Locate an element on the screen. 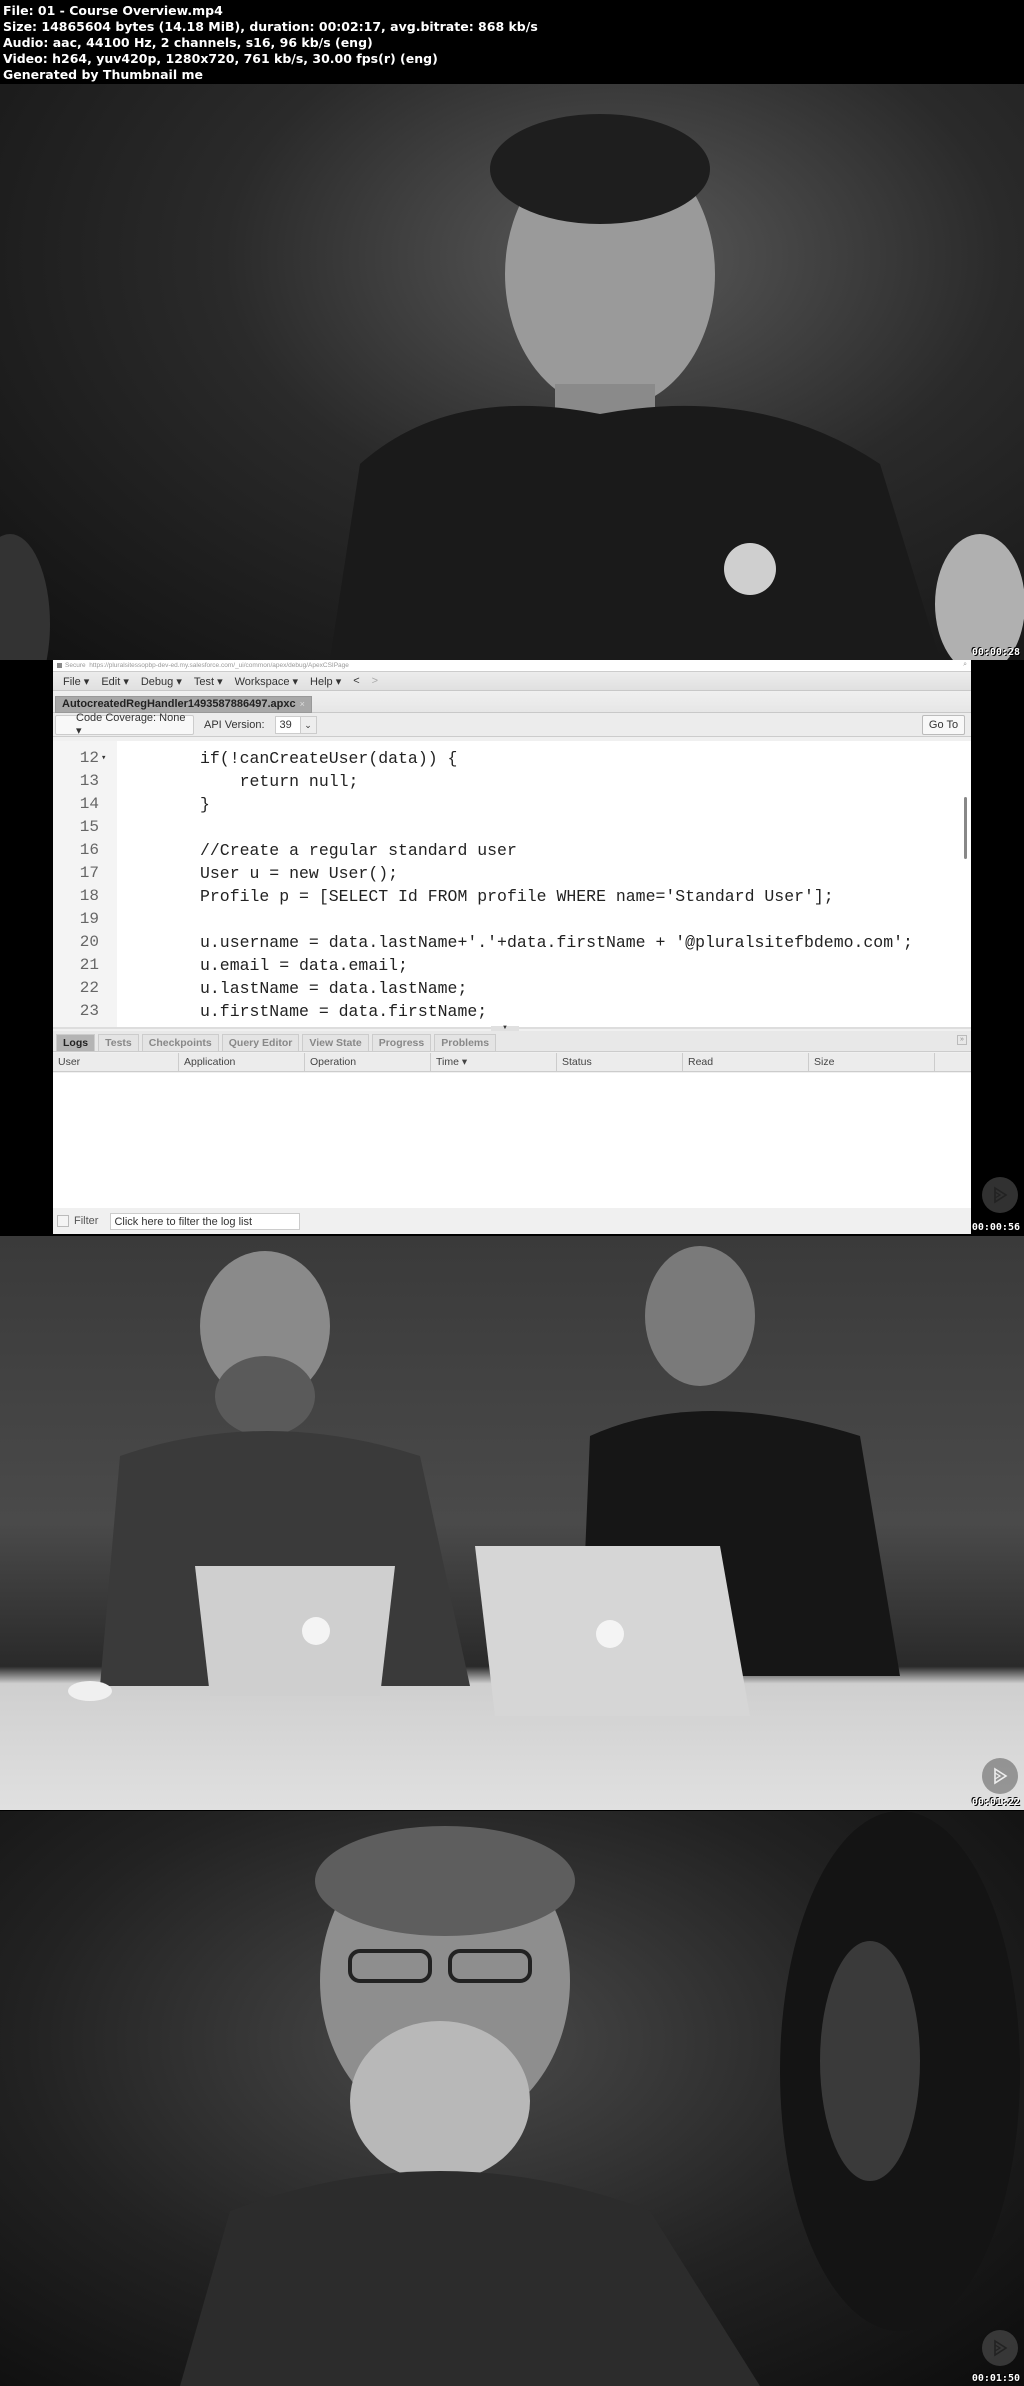  tab-progress: Progress is located at coordinates (401, 1042).